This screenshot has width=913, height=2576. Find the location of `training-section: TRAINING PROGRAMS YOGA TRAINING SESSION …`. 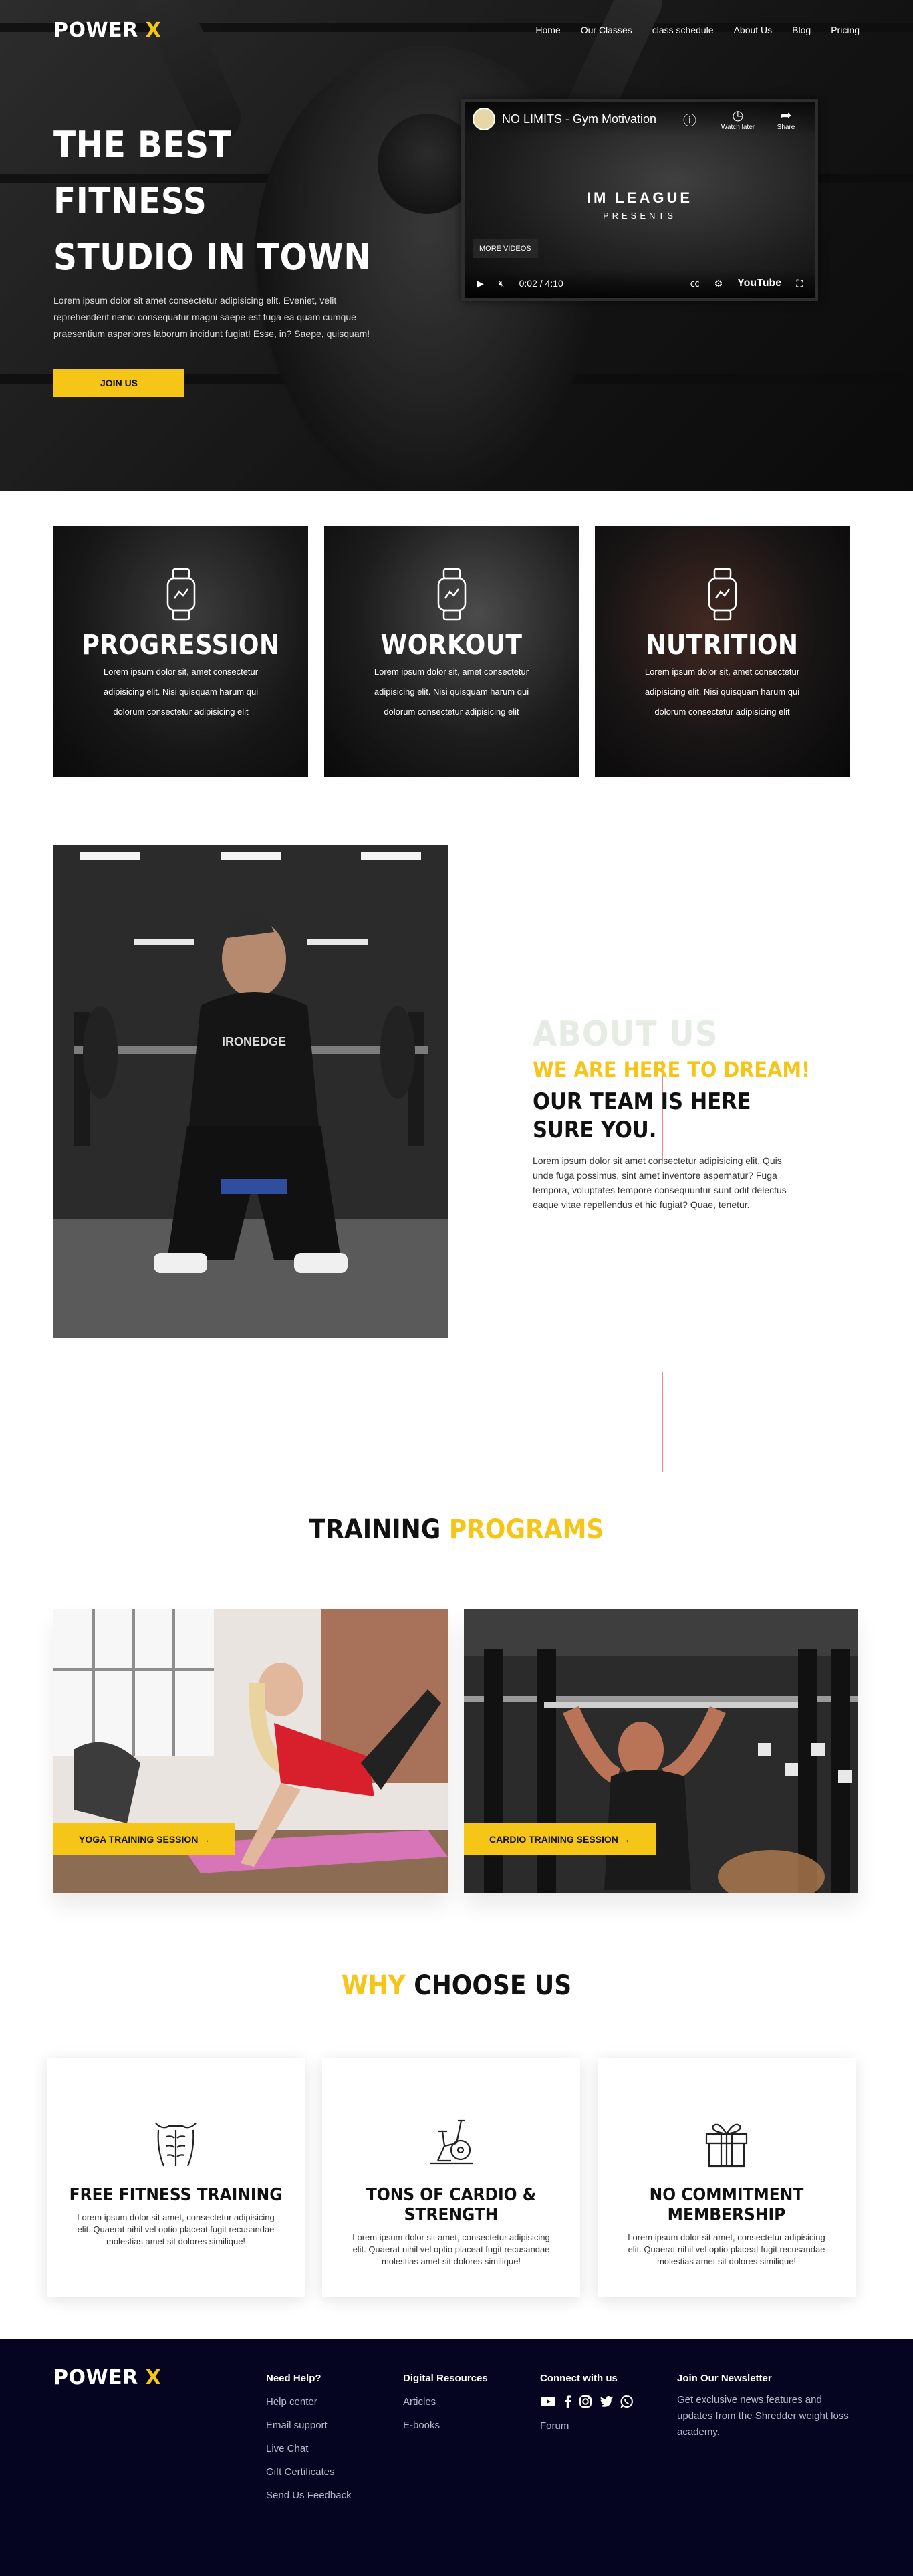

training-section: TRAINING PROGRAMS YOGA TRAINING SESSION … is located at coordinates (456, 1703).